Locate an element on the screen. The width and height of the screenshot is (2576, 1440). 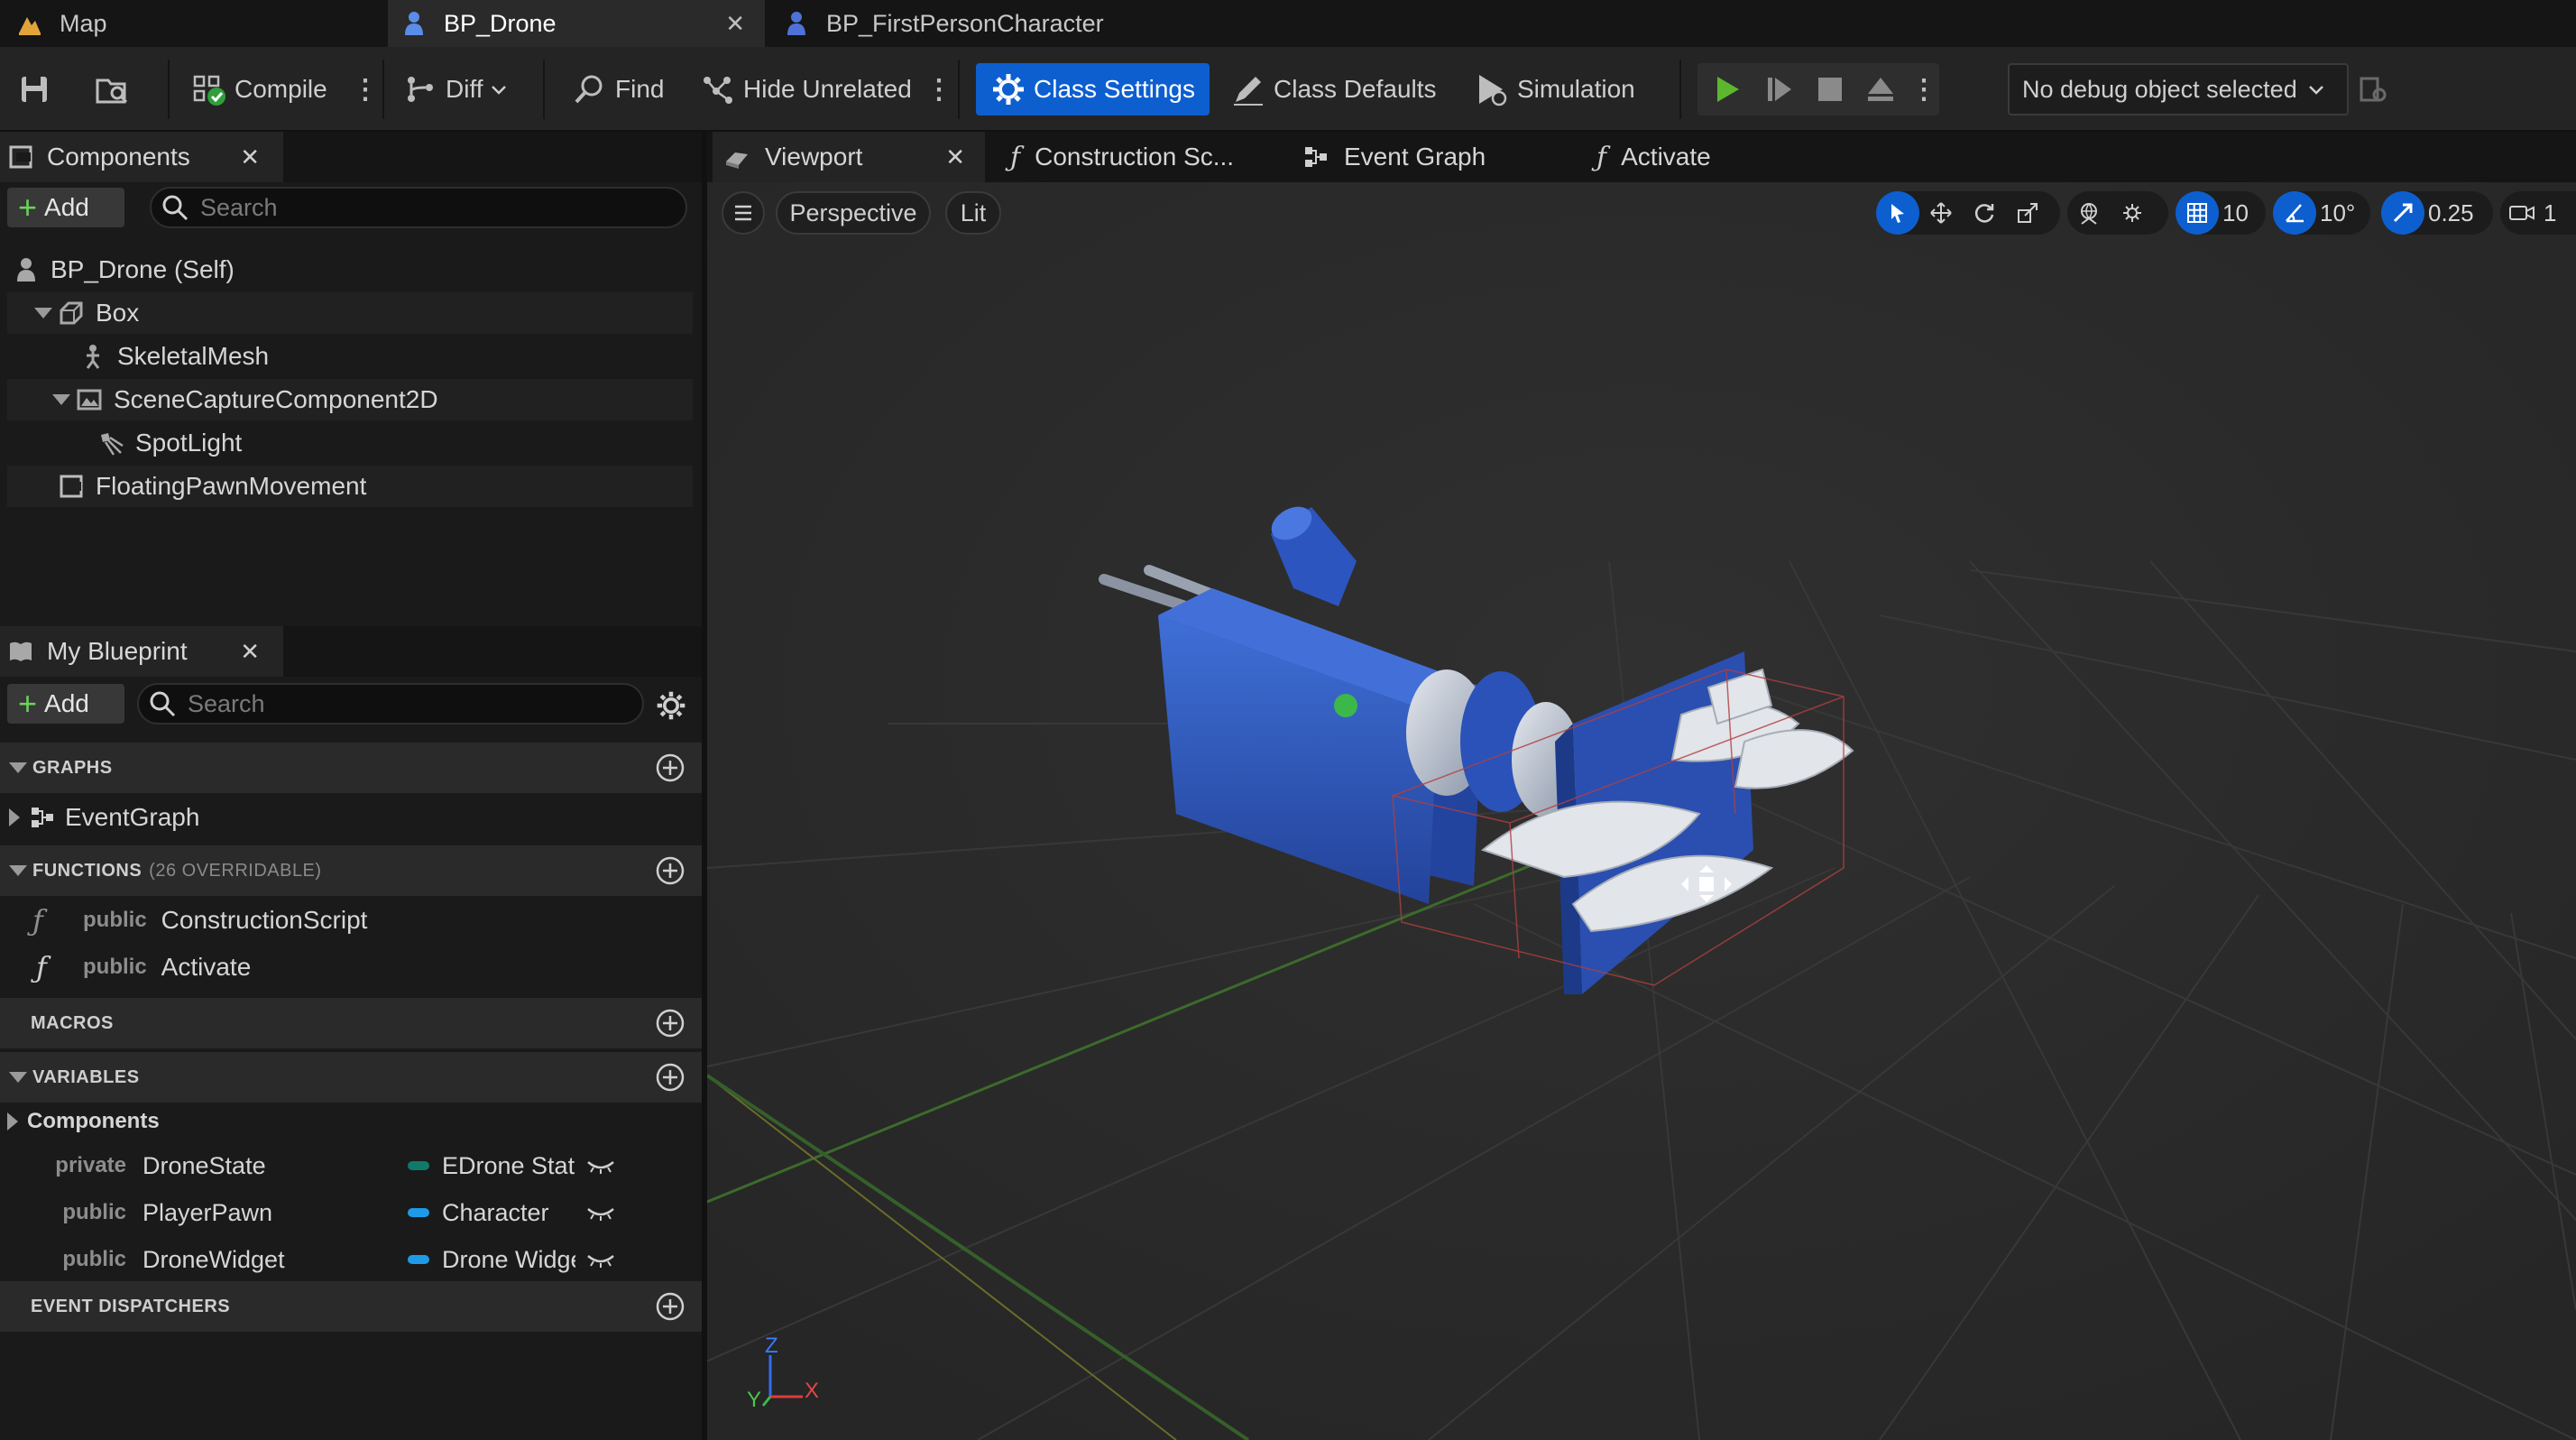
world-space-icon is located at coordinates (2089, 213).